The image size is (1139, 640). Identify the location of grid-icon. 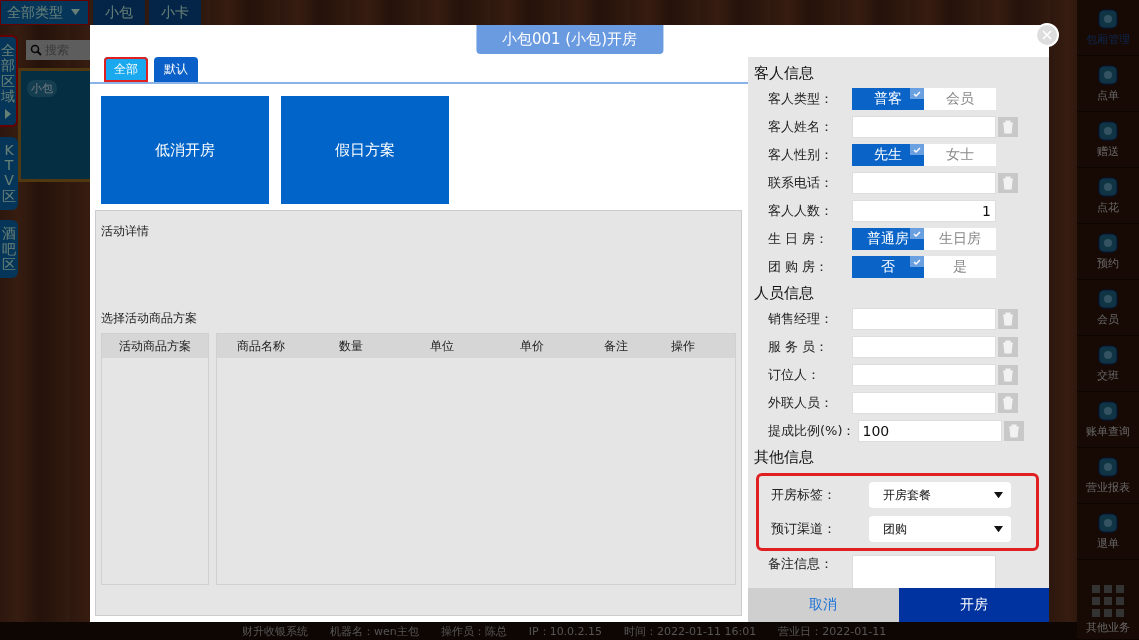
(1108, 601).